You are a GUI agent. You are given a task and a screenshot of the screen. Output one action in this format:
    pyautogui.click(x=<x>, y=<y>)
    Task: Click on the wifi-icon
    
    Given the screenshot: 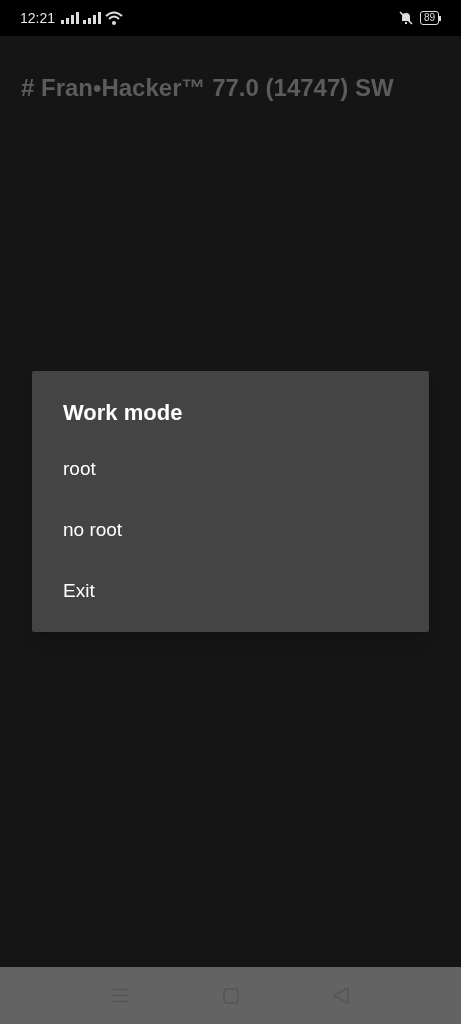 What is the action you would take?
    pyautogui.click(x=114, y=18)
    